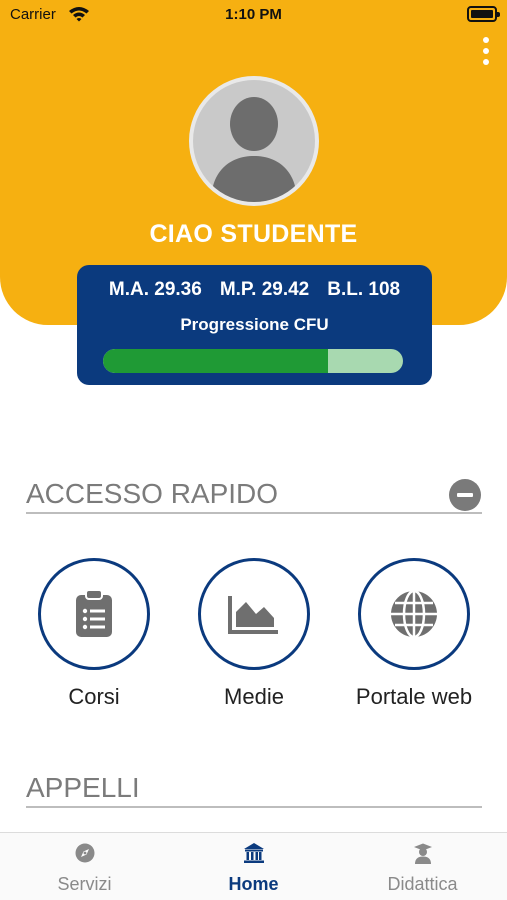  Describe the element at coordinates (155, 289) in the screenshot. I see `media-aritmetica: M.A. 29.36` at that location.